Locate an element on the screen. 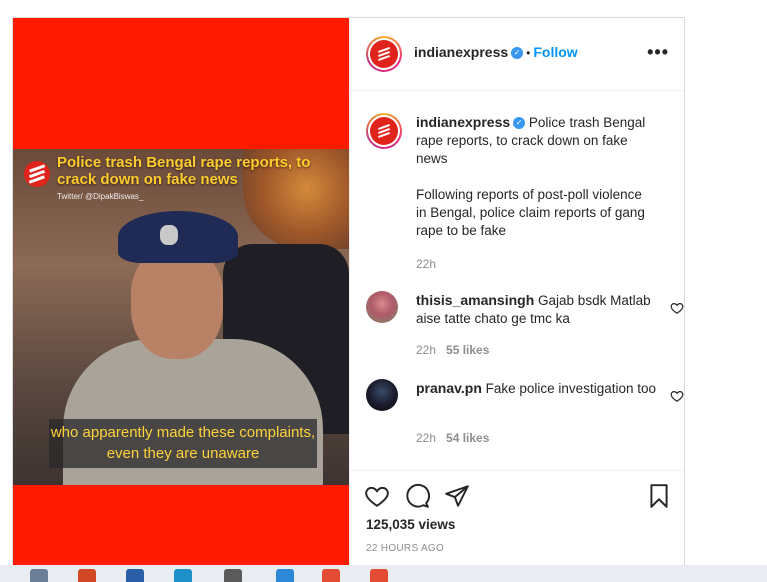 The image size is (767, 582). bookmark-icon is located at coordinates (659, 496).